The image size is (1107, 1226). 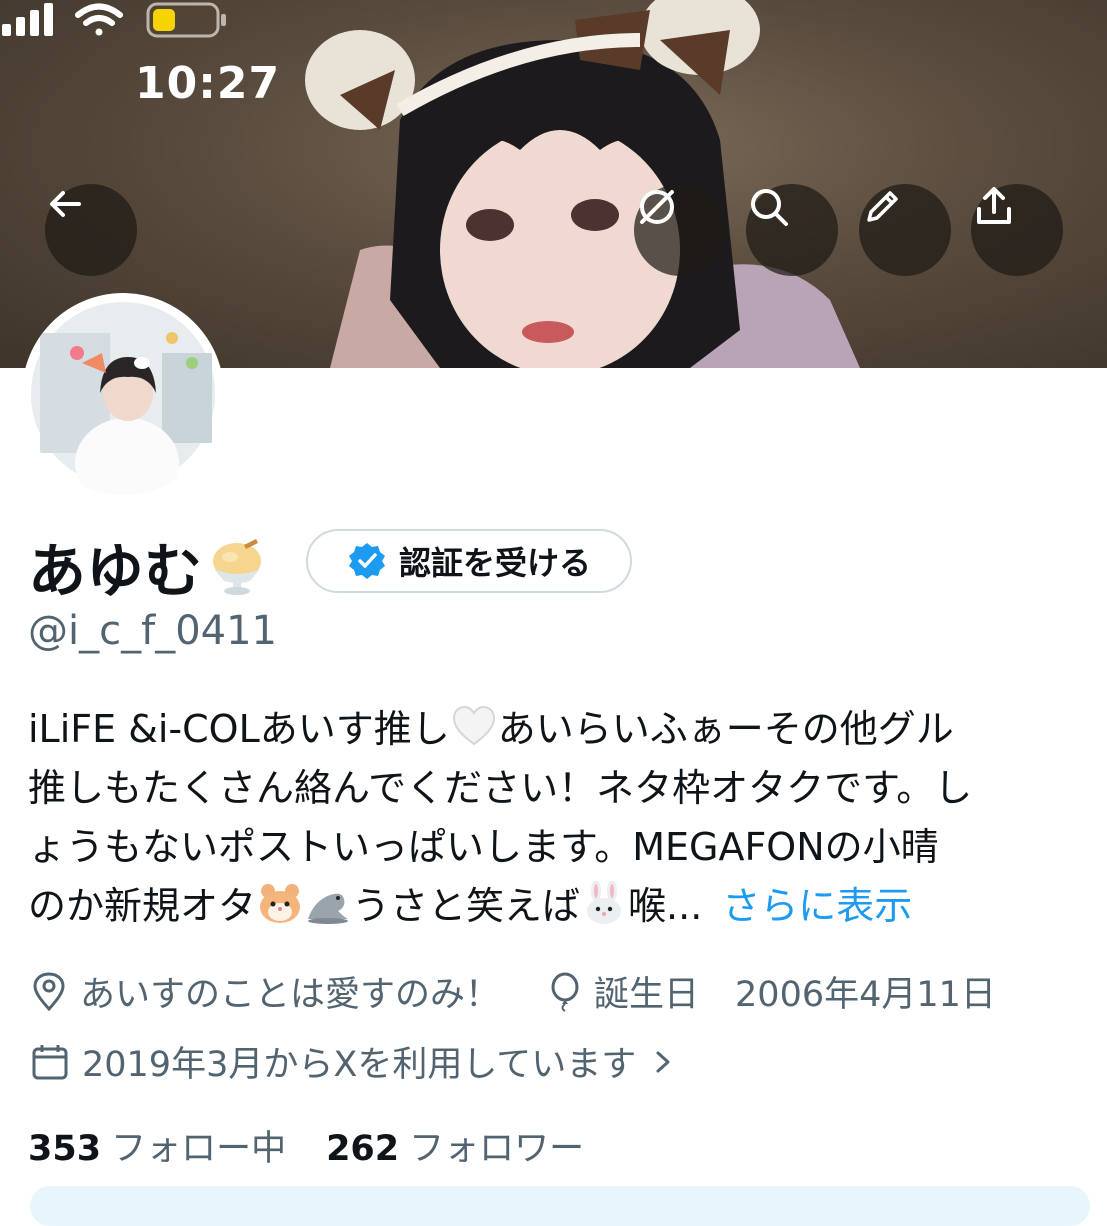 What do you see at coordinates (604, 902) in the screenshot?
I see `rabbit-emoji` at bounding box center [604, 902].